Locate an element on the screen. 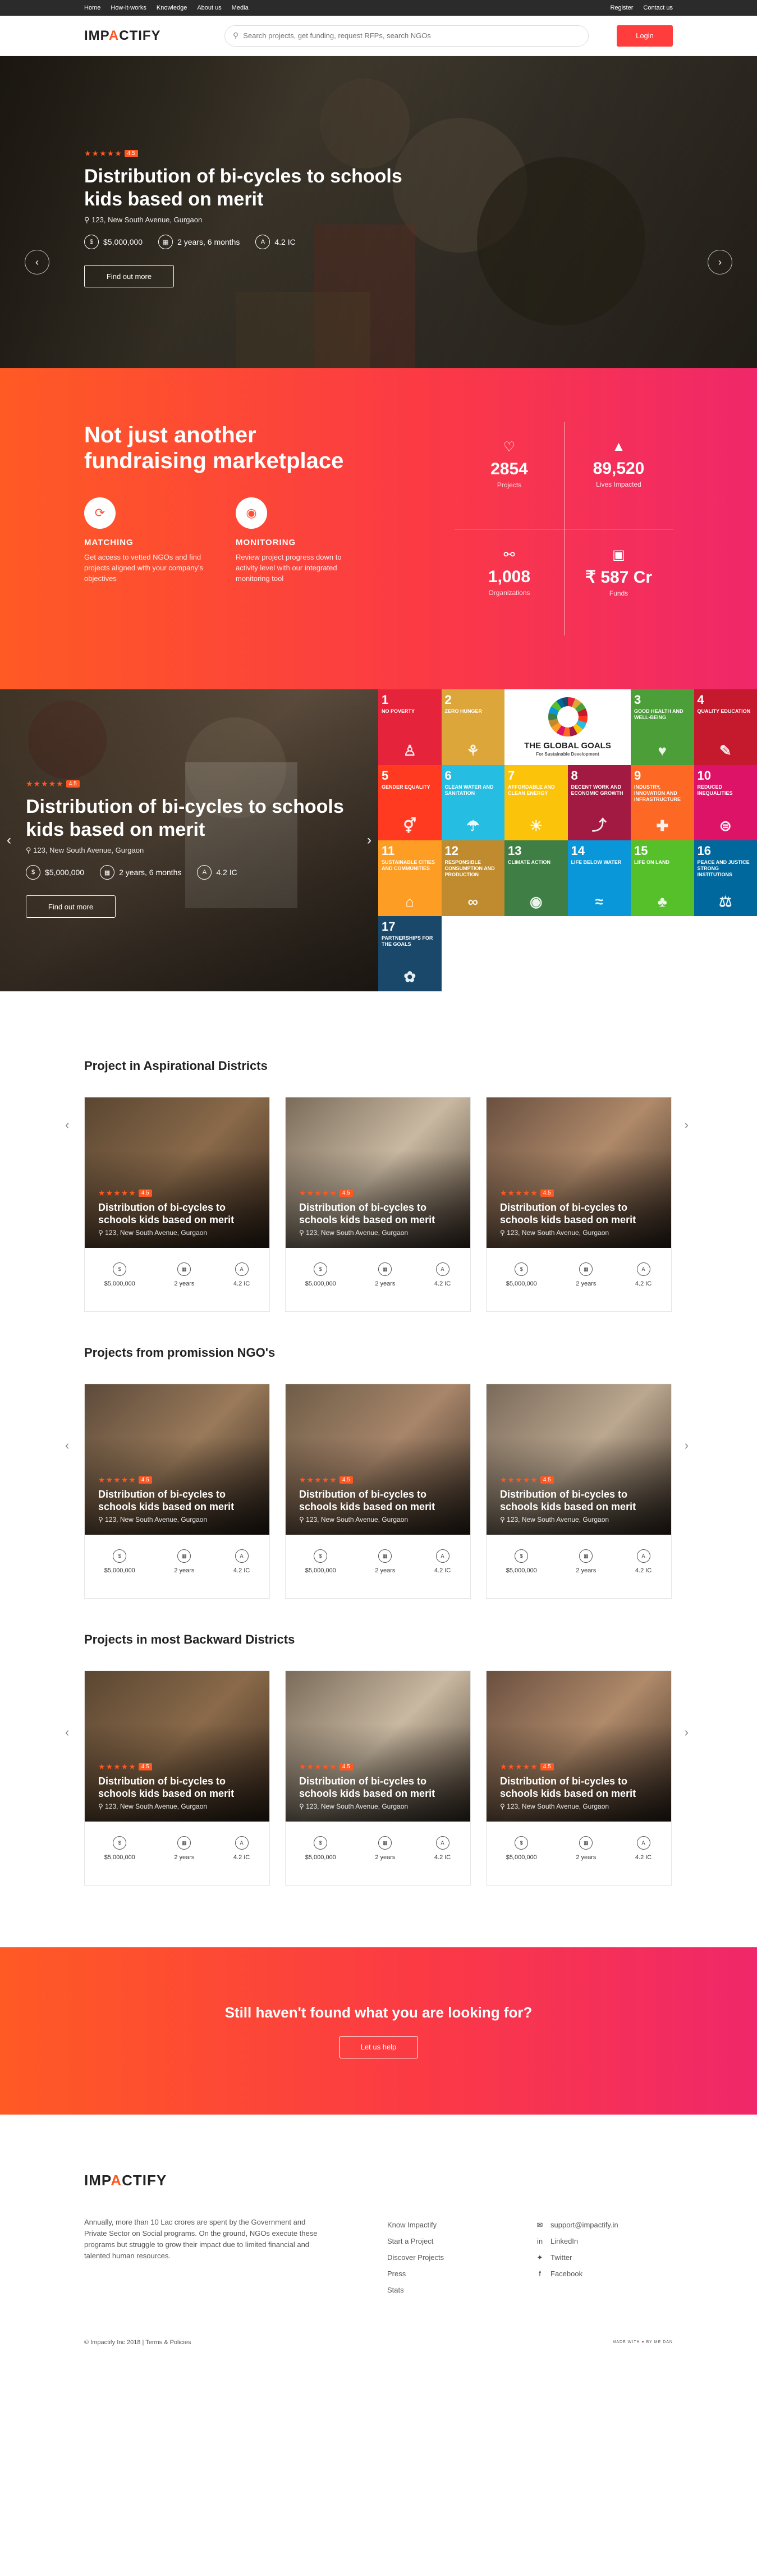 Image resolution: width=757 pixels, height=2576 pixels. sdg-tile: 5 GENDER EQUALITY ⚥ is located at coordinates (410, 802).